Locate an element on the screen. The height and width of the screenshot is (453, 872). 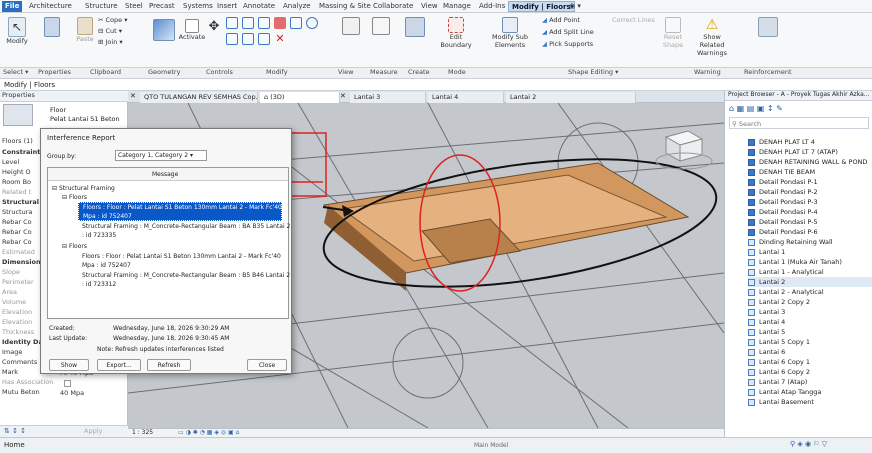
tab-annotate: Annotate is located at coordinates (259, 6).